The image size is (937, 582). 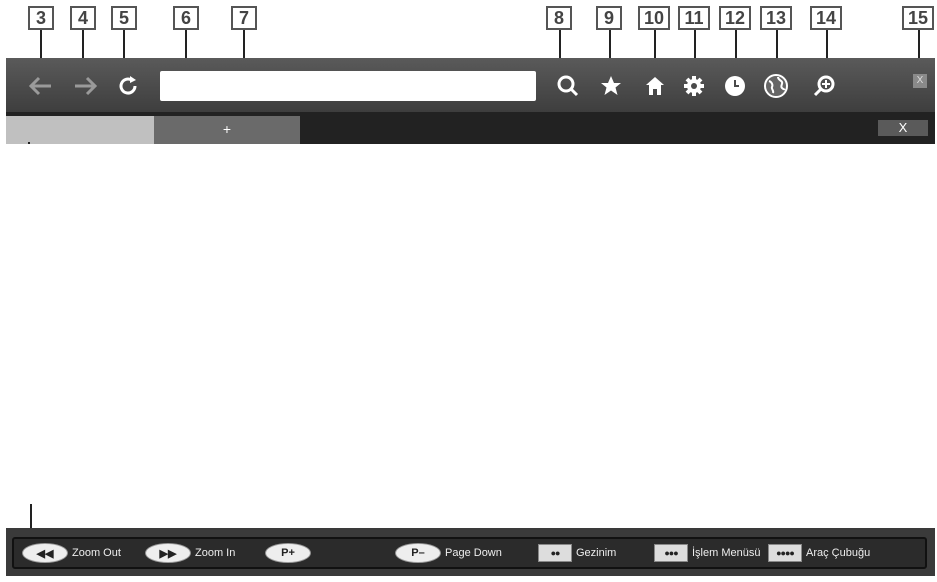 I want to click on page-down-icon: P–, so click(x=418, y=553).